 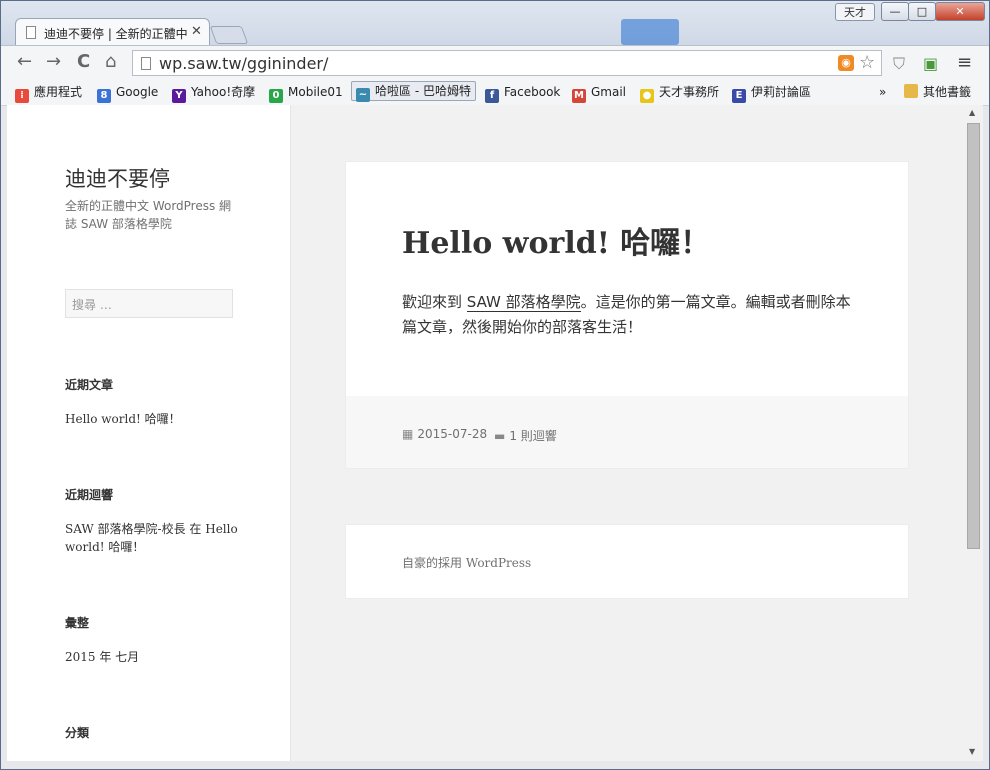 I want to click on apps-icon: ⁞, so click(x=22, y=96).